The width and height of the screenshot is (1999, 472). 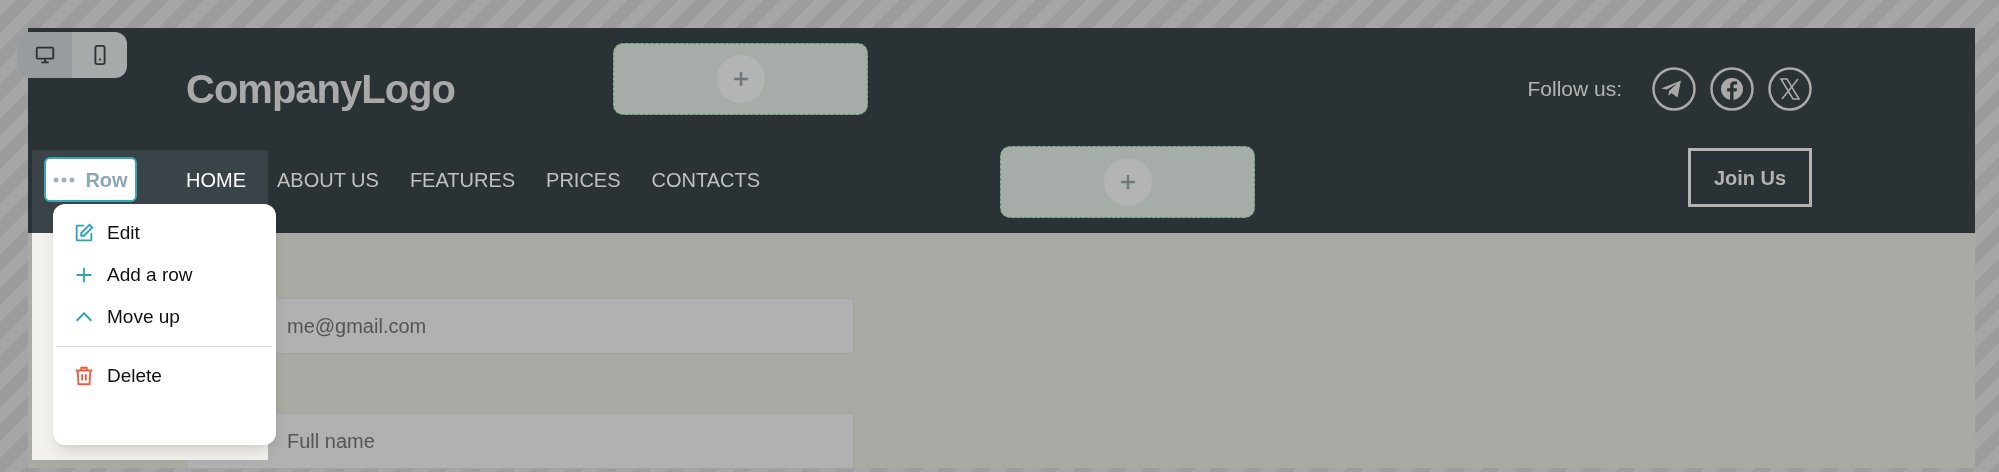 I want to click on join-us-button: Join Us, so click(x=1750, y=177).